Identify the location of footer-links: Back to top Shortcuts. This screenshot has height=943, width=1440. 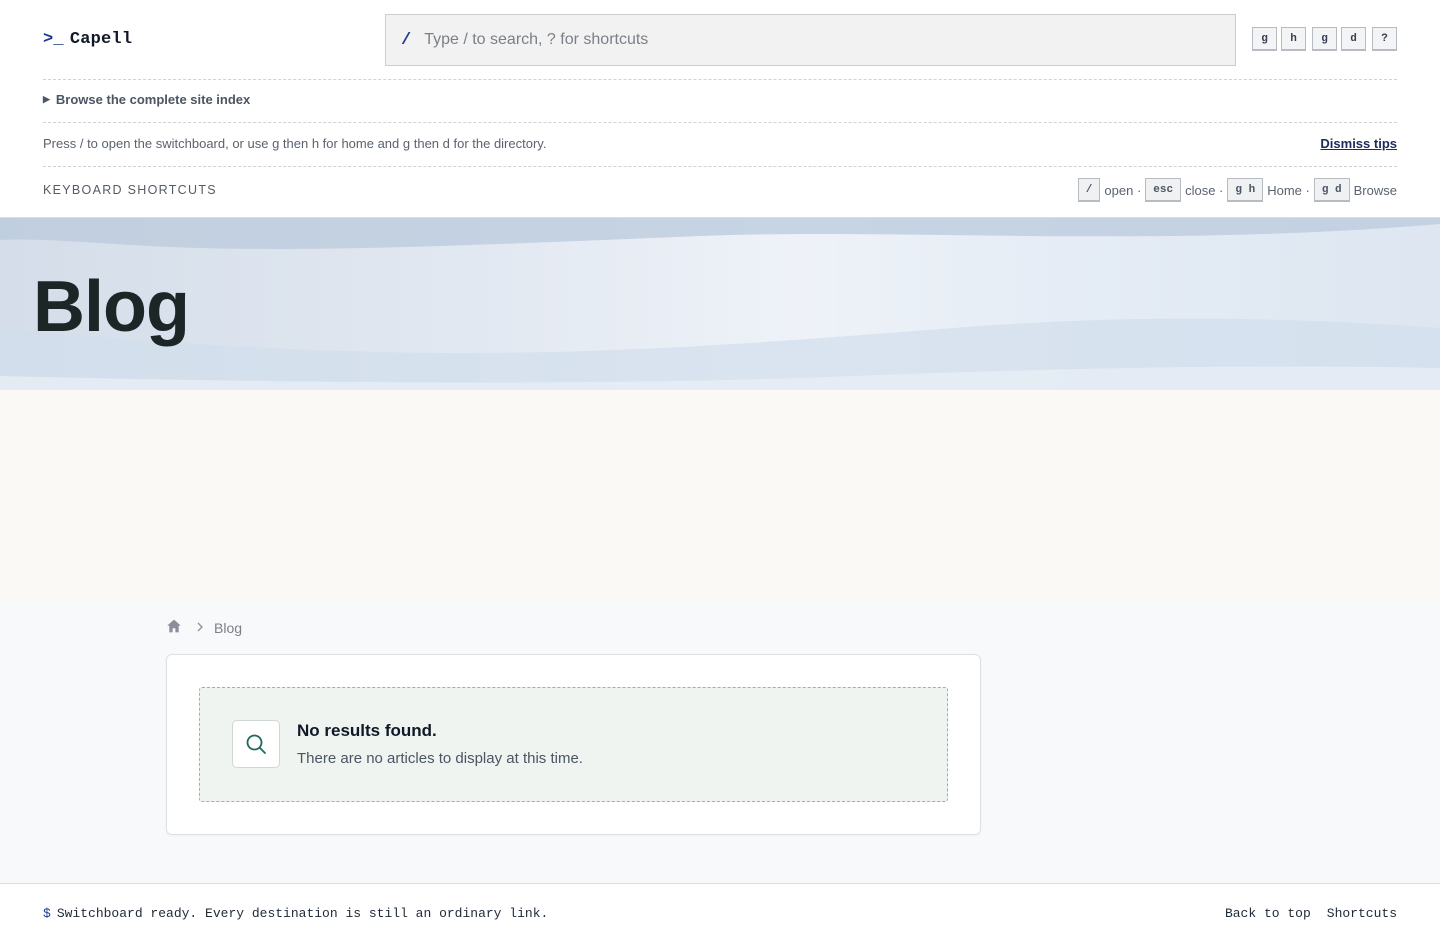
(1303, 913).